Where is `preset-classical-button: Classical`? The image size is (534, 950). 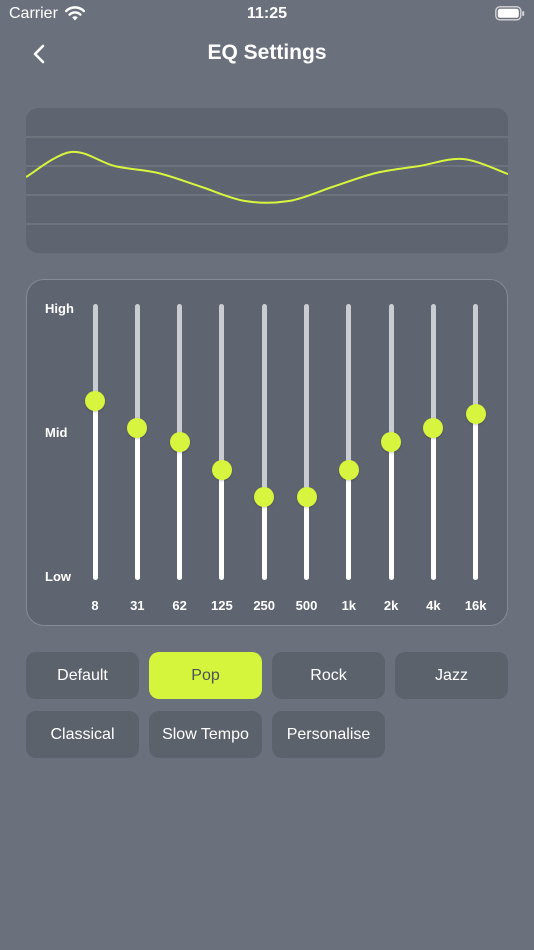
preset-classical-button: Classical is located at coordinates (82, 734).